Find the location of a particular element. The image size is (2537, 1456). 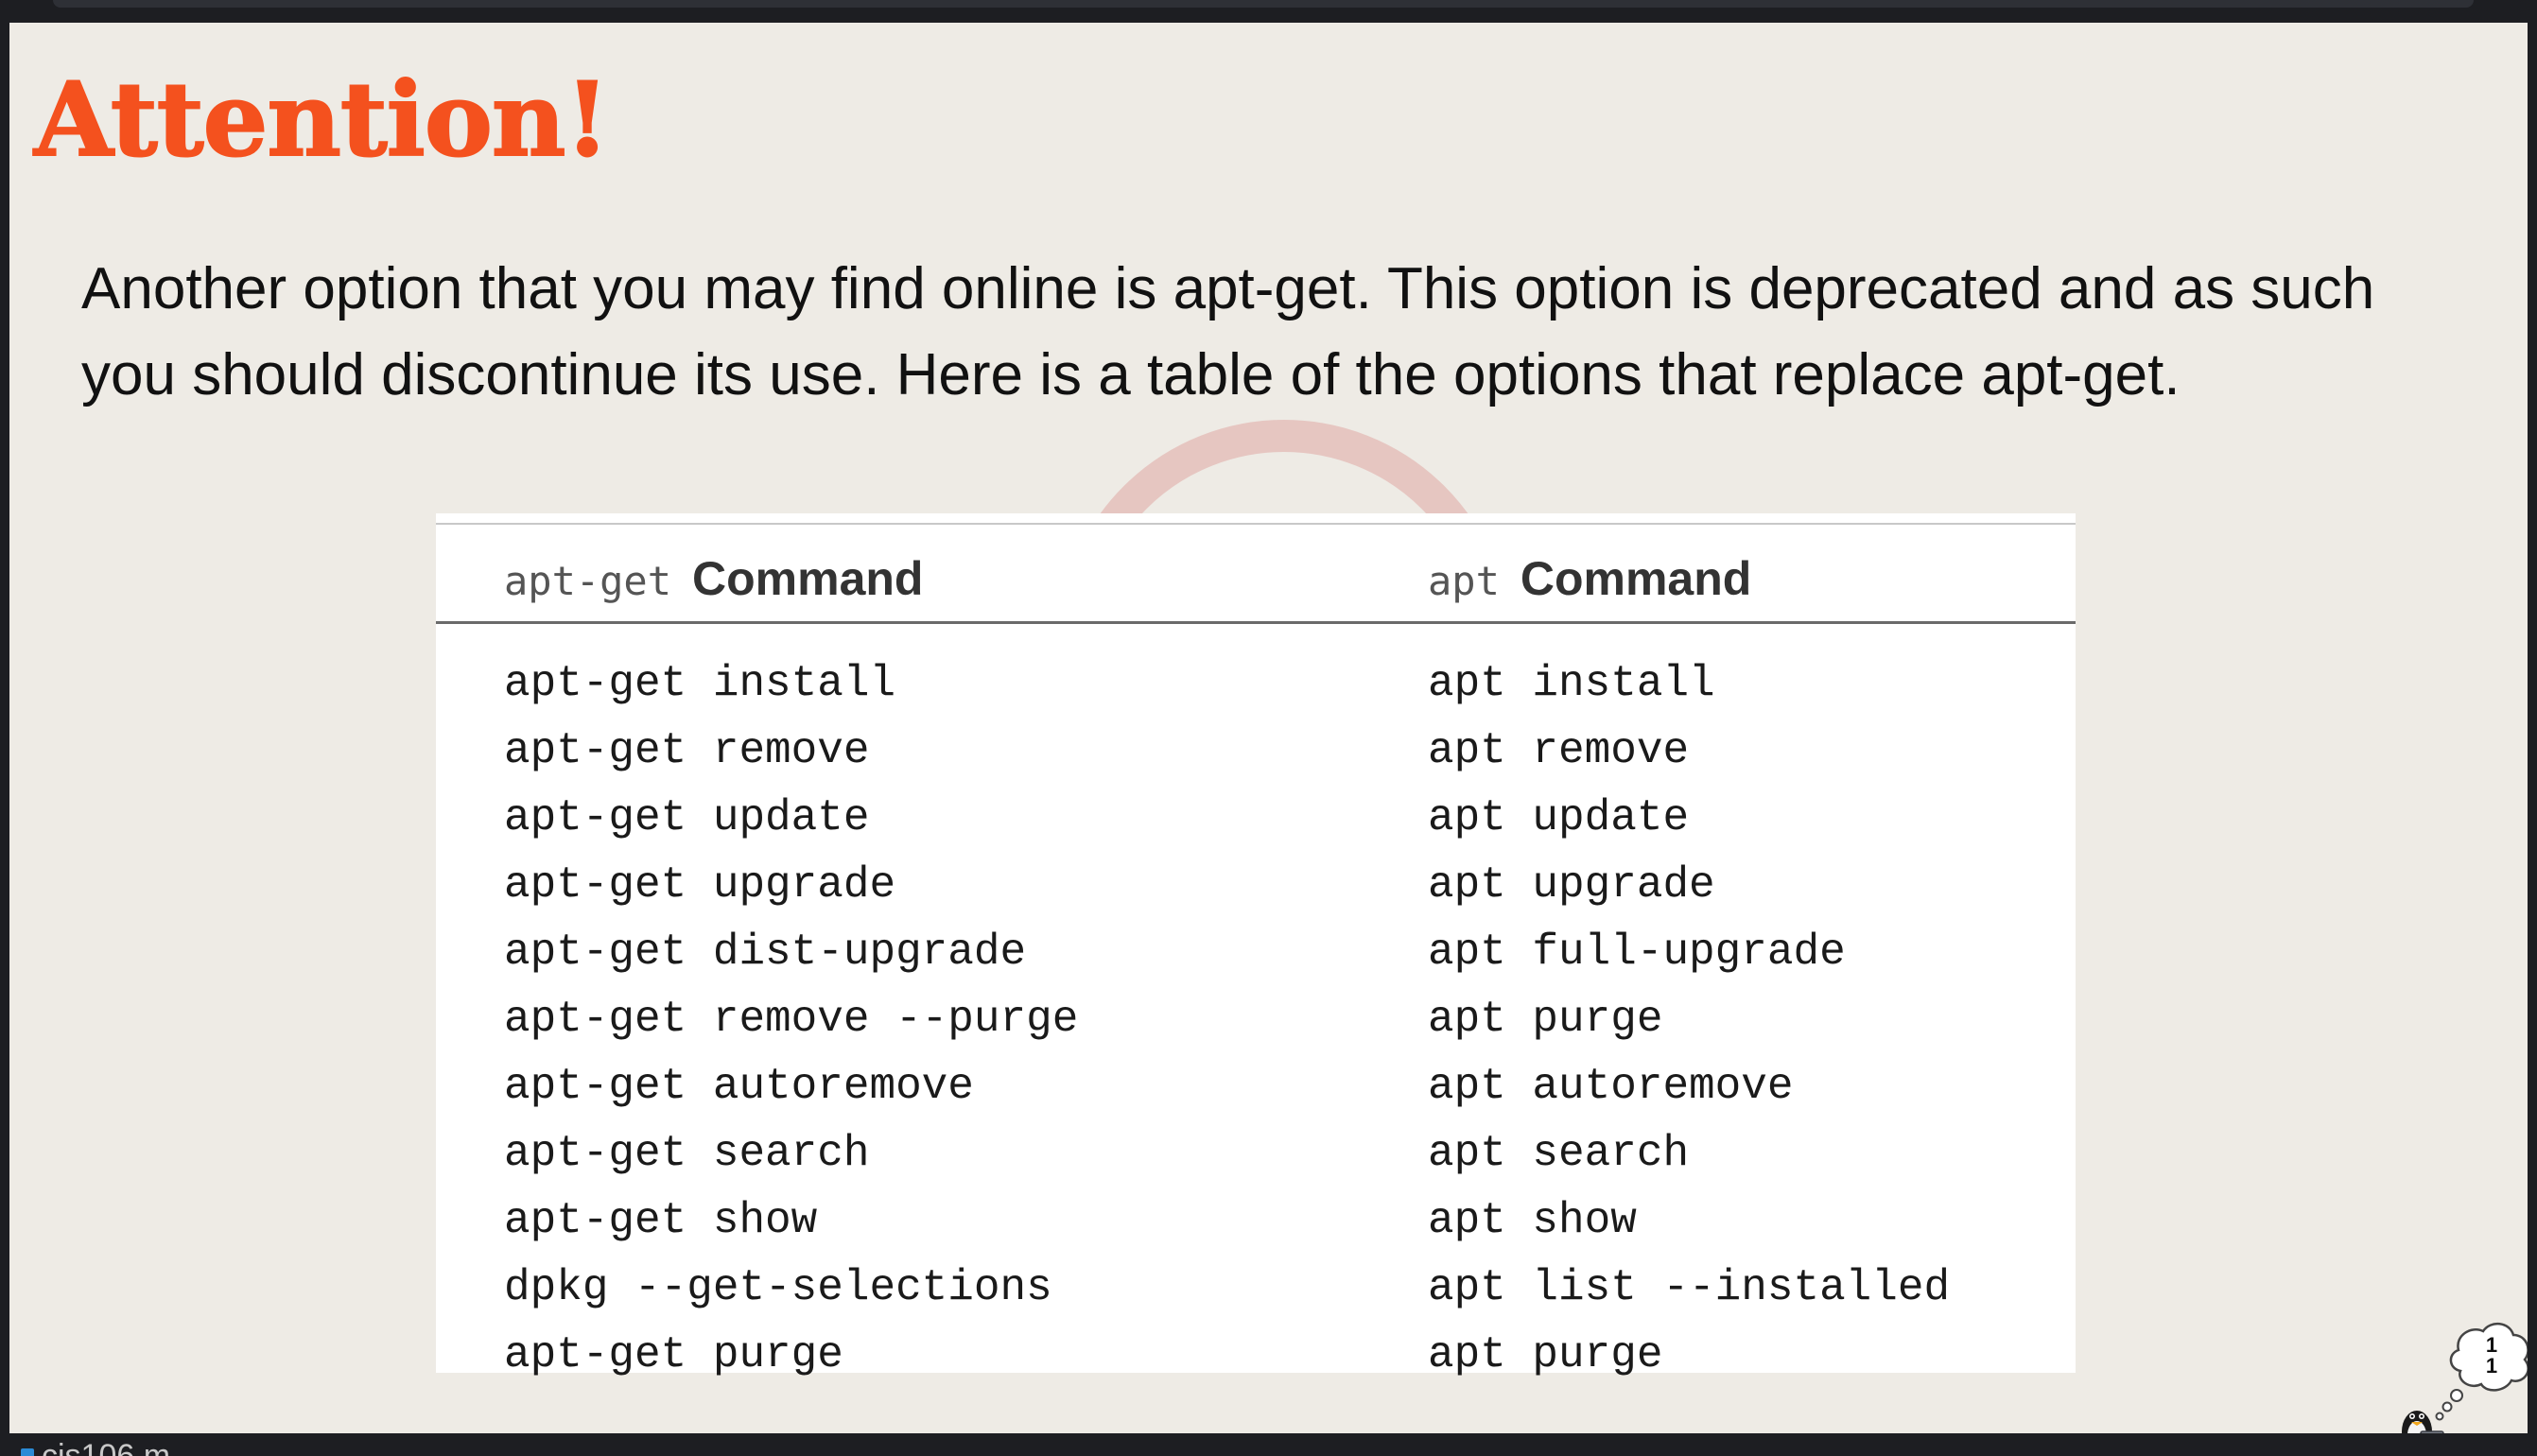

apt-cell: apt remove is located at coordinates (1559, 750).